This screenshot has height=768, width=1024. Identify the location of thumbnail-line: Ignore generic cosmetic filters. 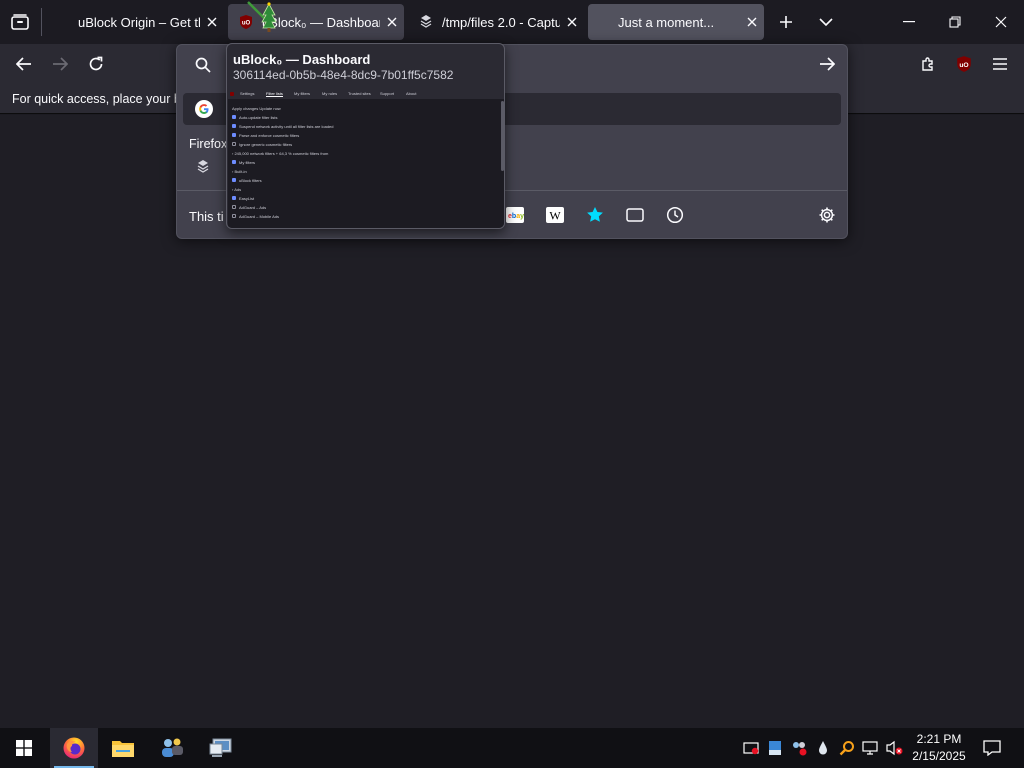
(262, 144).